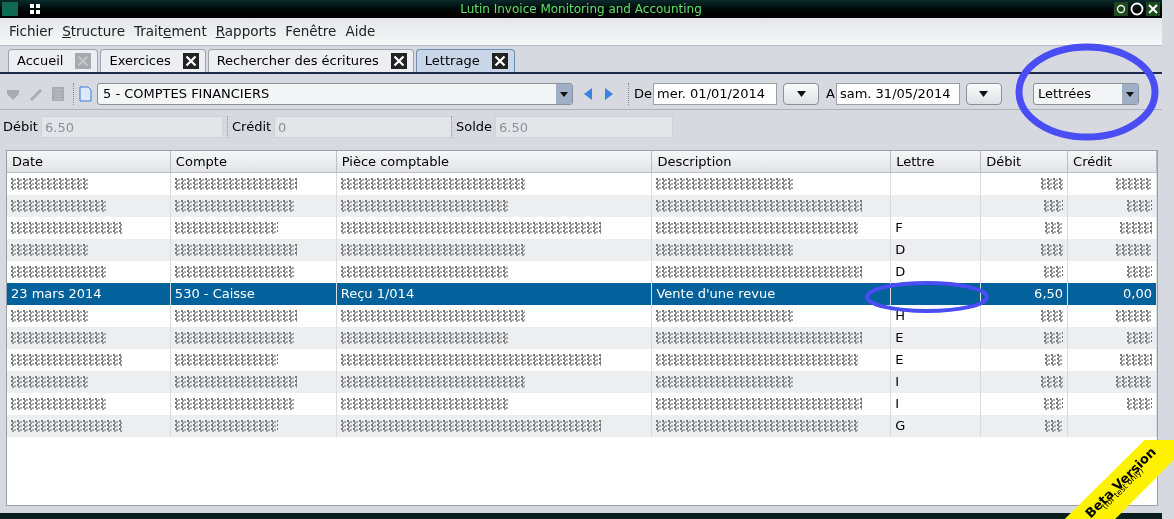 The width and height of the screenshot is (1174, 519). Describe the element at coordinates (582, 426) in the screenshot. I see `table-row: G` at that location.